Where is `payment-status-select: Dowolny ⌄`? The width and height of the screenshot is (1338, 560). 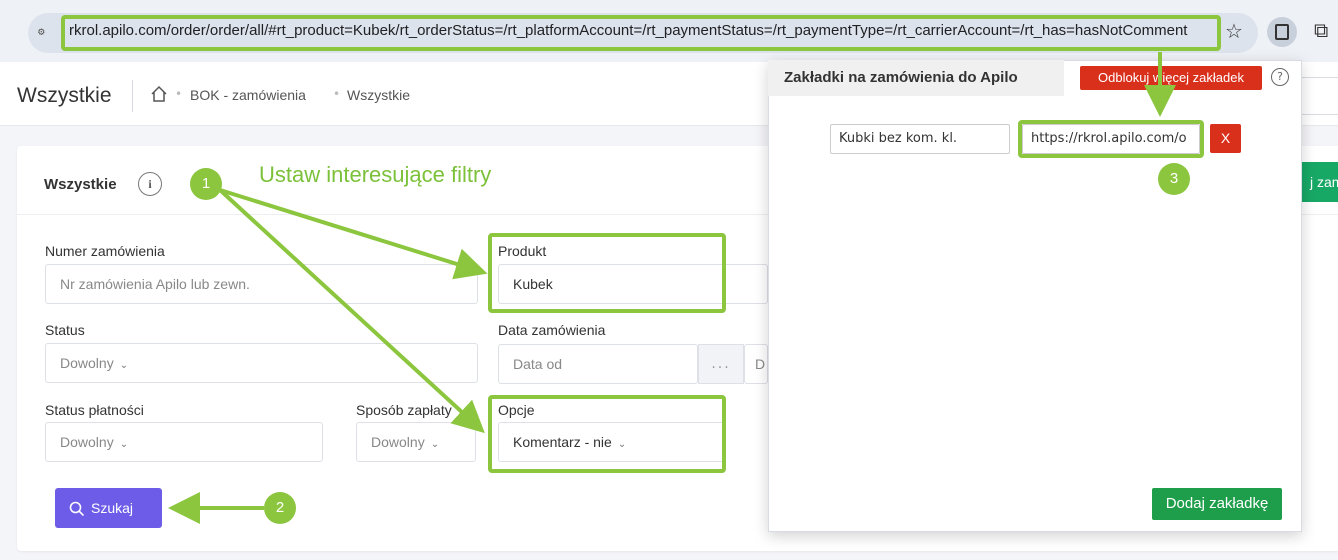 payment-status-select: Dowolny ⌄ is located at coordinates (184, 442).